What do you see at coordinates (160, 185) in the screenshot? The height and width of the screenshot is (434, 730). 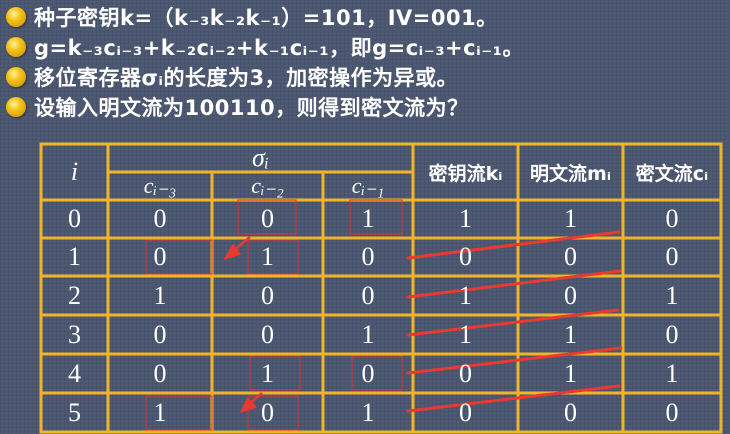 I see `header-c-i-minus-3: cᵢ₋₃` at bounding box center [160, 185].